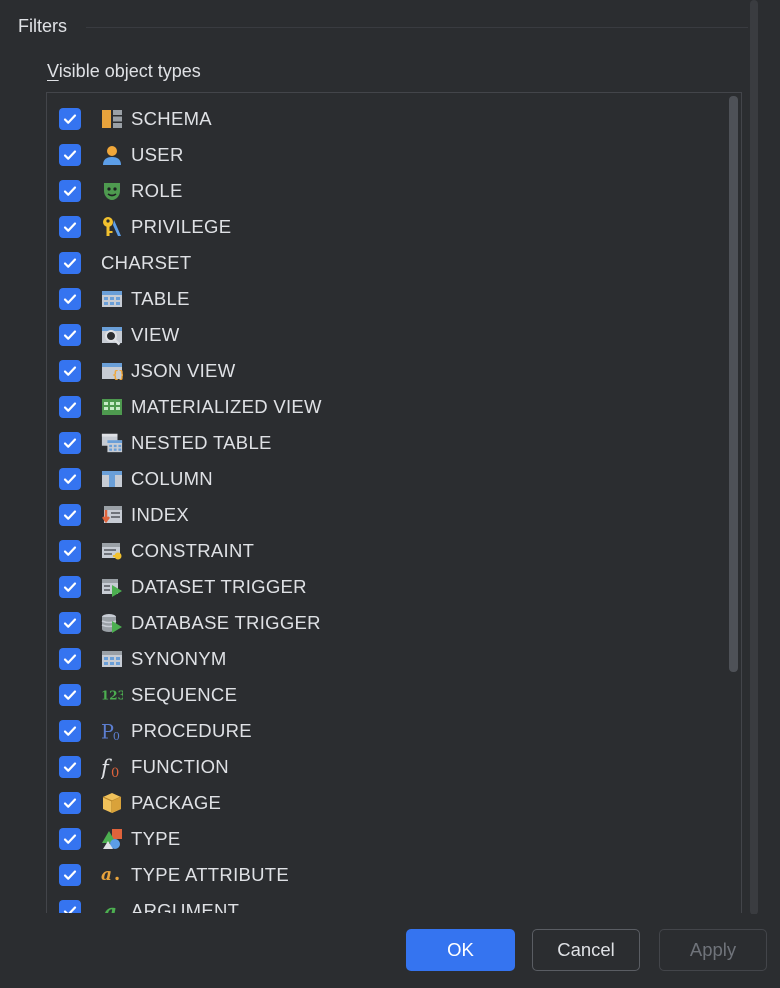 The height and width of the screenshot is (988, 780). I want to click on mnemonic-letter: V, so click(53, 71).